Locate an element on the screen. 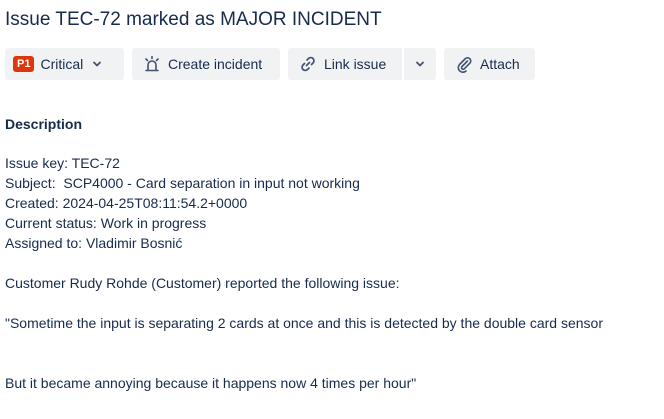 The height and width of the screenshot is (419, 664). create-incident-button: Create incident is located at coordinates (206, 64).